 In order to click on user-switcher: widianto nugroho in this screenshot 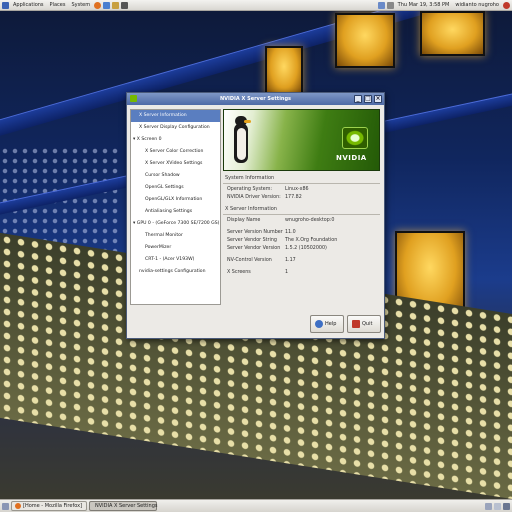, I will do `click(477, 5)`.